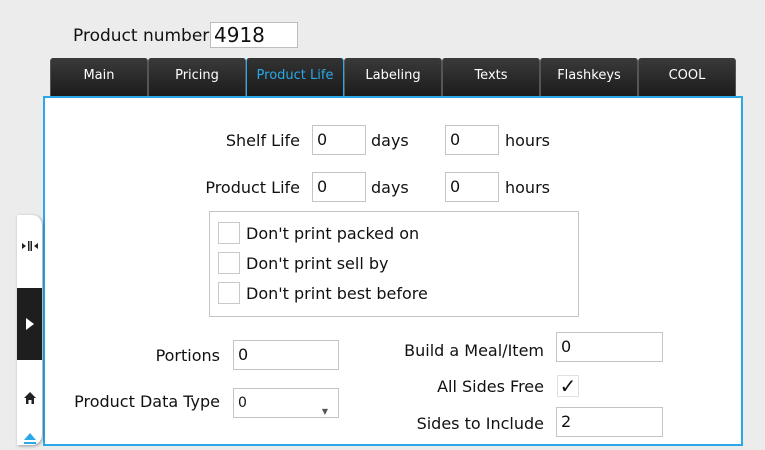 This screenshot has height=450, width=765. I want to click on product-data-type-label: Product Data Type, so click(147, 401).